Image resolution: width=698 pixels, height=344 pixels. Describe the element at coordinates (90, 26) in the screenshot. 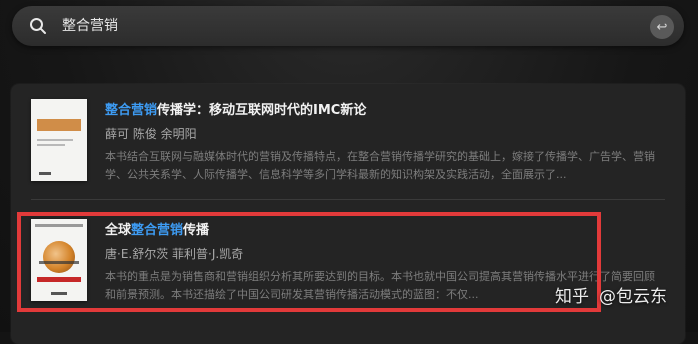

I see `search-input: 整合营销` at that location.